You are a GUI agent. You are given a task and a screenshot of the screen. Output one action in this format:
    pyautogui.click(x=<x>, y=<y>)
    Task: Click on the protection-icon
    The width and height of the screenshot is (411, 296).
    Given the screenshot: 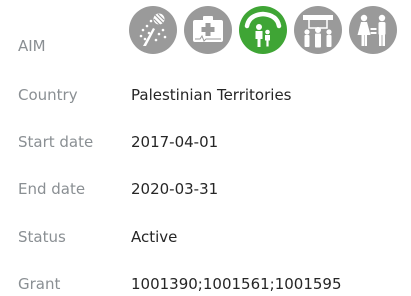 What is the action you would take?
    pyautogui.click(x=263, y=30)
    